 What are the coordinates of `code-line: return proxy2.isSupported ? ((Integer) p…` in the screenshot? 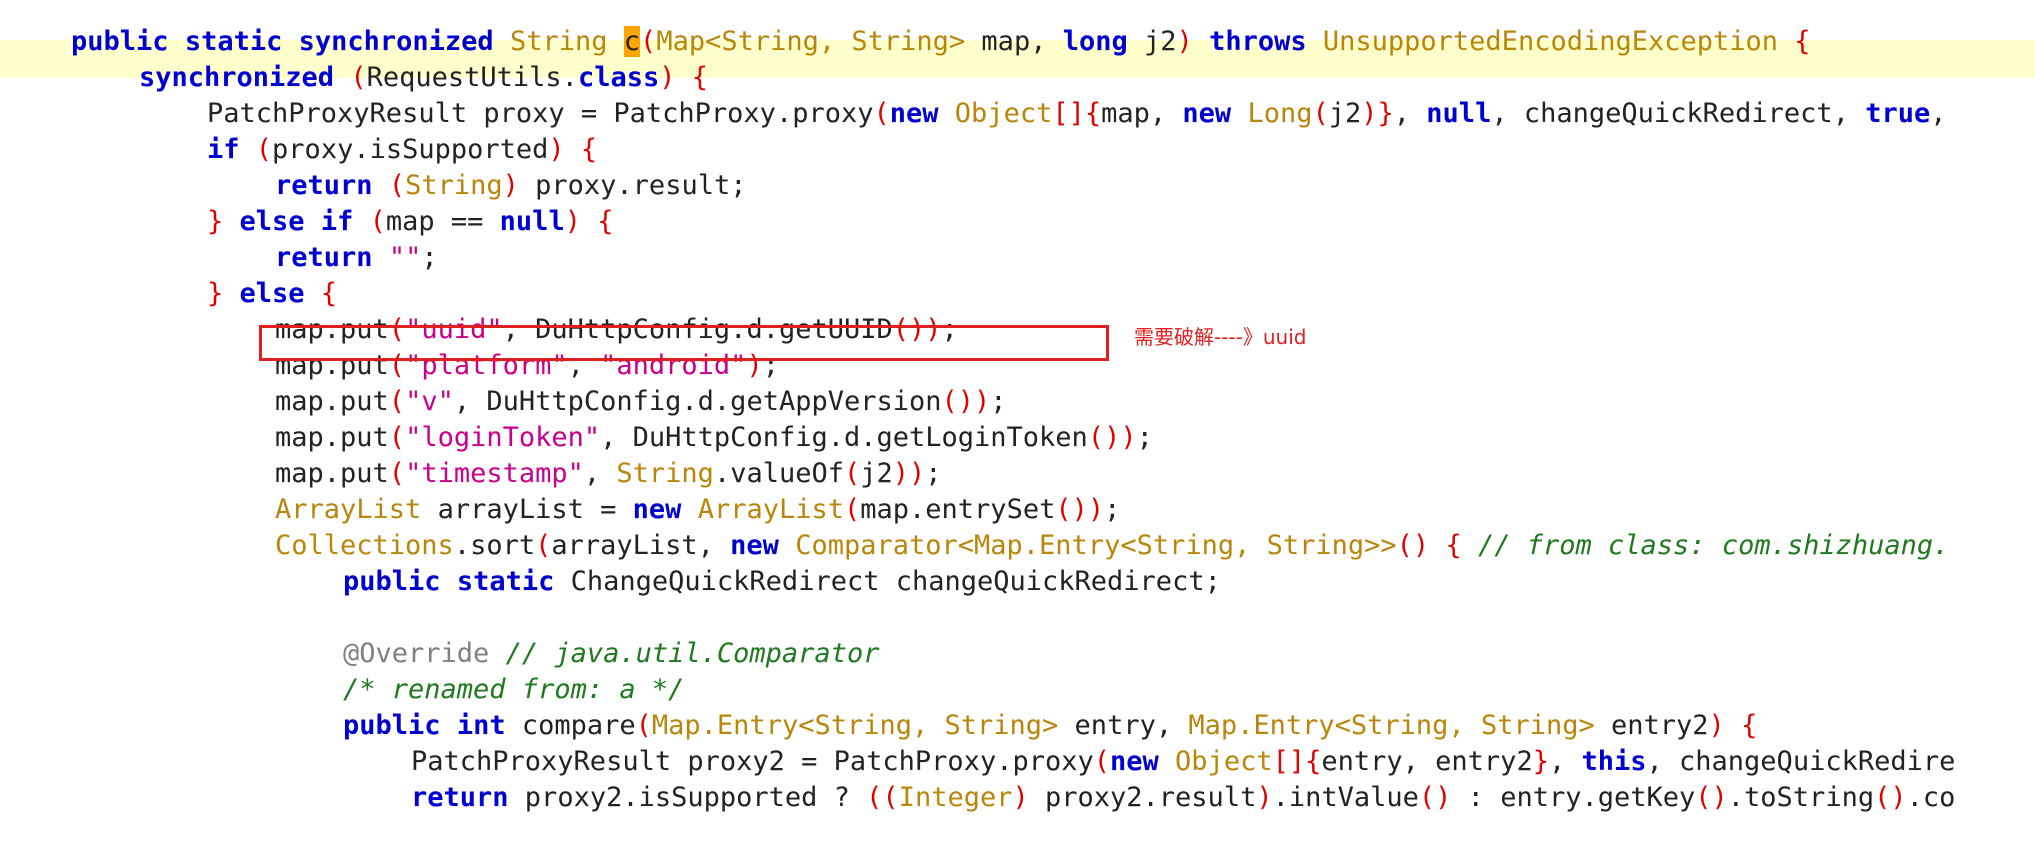 It's located at (1183, 798).